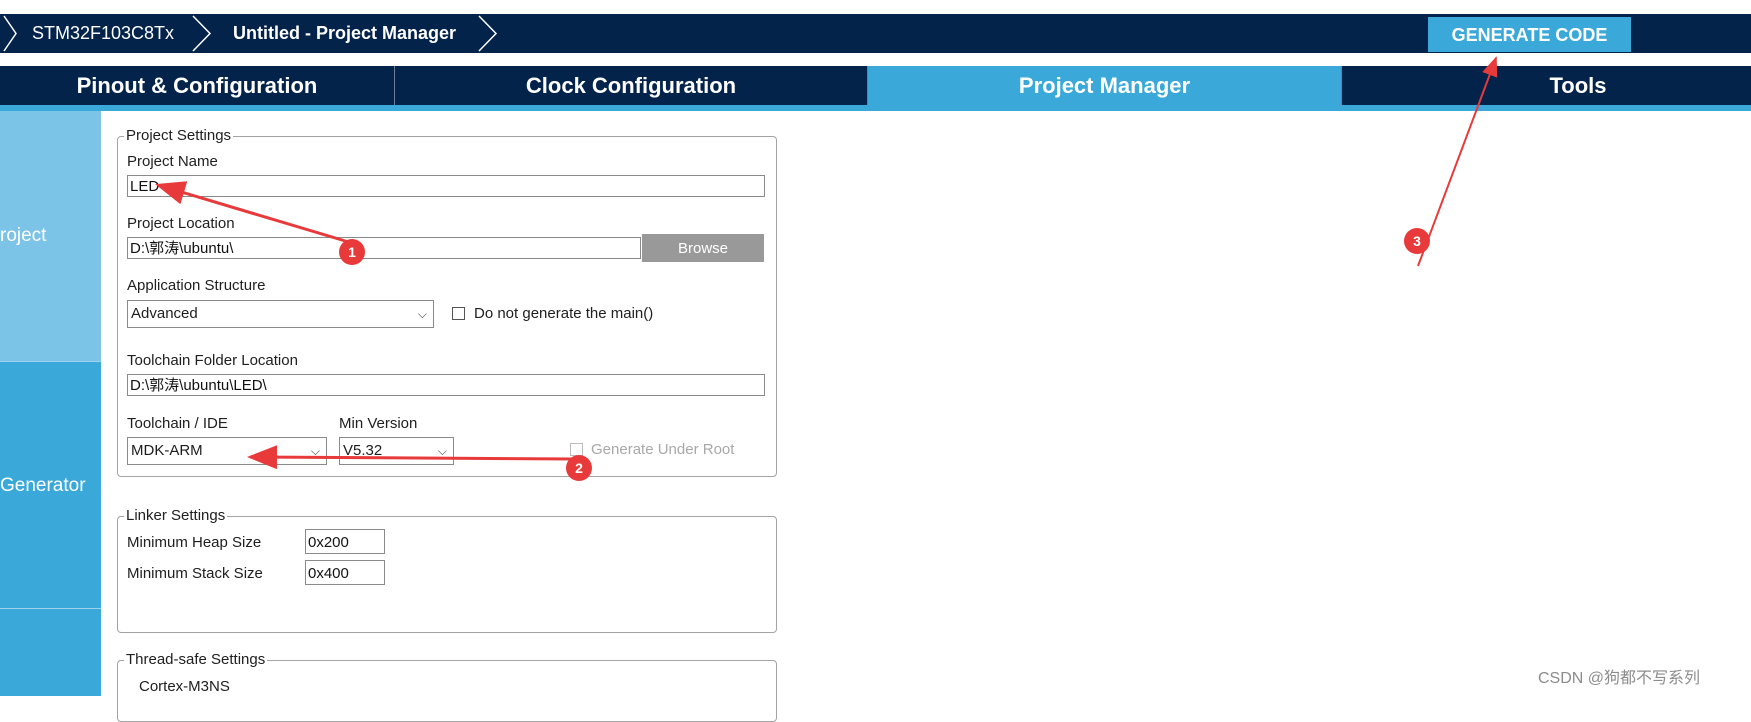 This screenshot has width=1751, height=722. Describe the element at coordinates (875, 59) in the screenshot. I see `spacer` at that location.